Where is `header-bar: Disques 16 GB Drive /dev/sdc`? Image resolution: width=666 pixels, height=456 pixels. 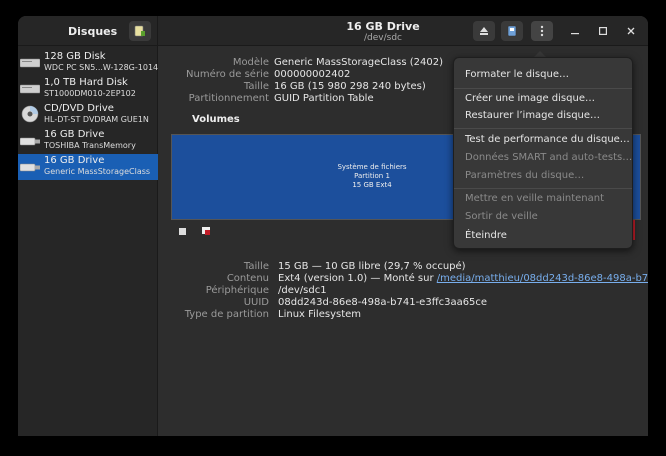
header-bar: Disques 16 GB Drive /dev/sdc is located at coordinates (333, 31).